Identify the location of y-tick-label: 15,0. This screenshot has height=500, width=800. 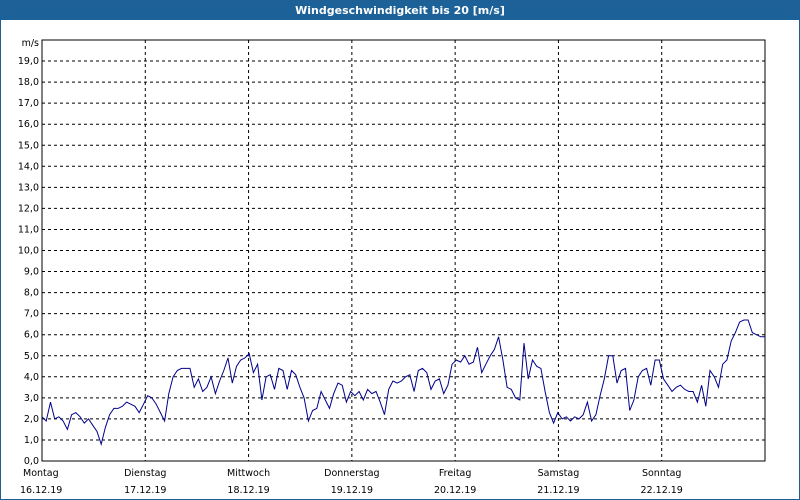
(28, 145).